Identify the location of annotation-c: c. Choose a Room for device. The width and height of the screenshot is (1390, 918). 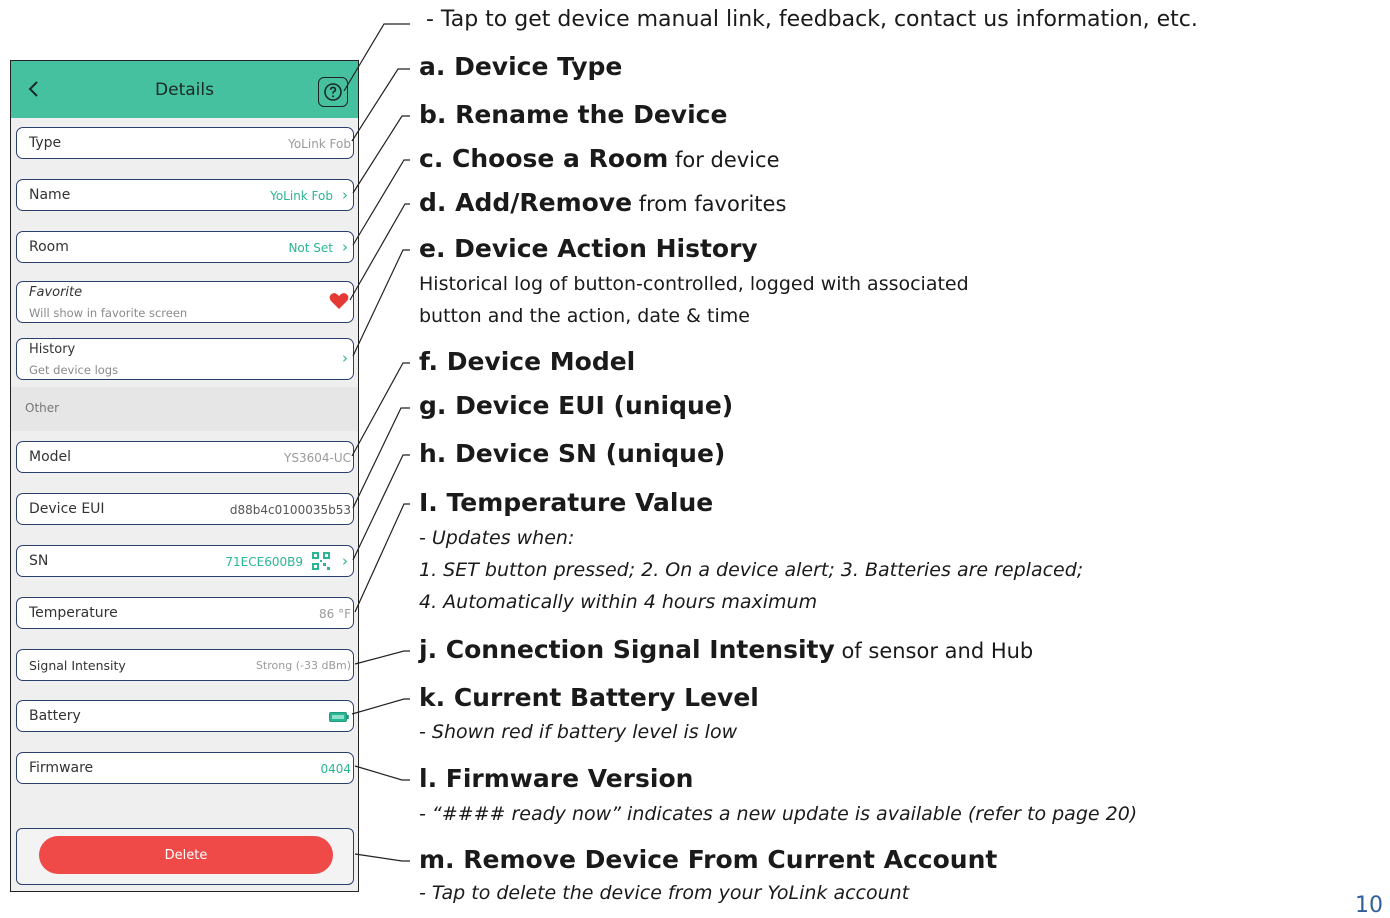
(599, 158).